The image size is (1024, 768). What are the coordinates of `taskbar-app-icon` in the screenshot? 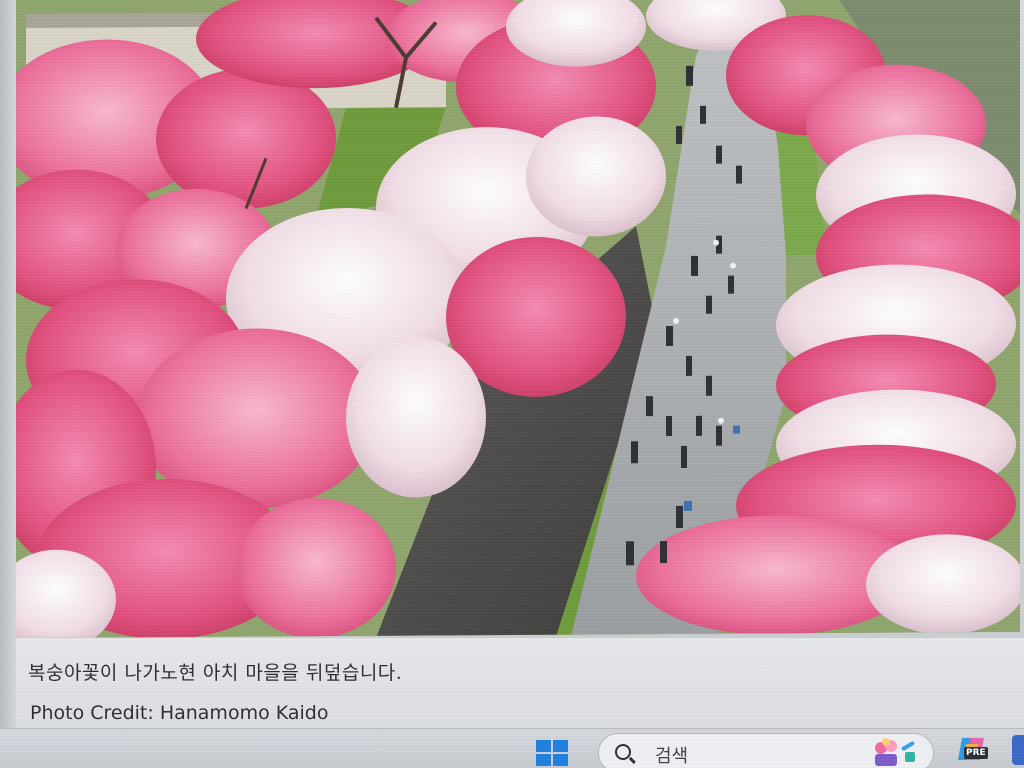 It's located at (1018, 750).